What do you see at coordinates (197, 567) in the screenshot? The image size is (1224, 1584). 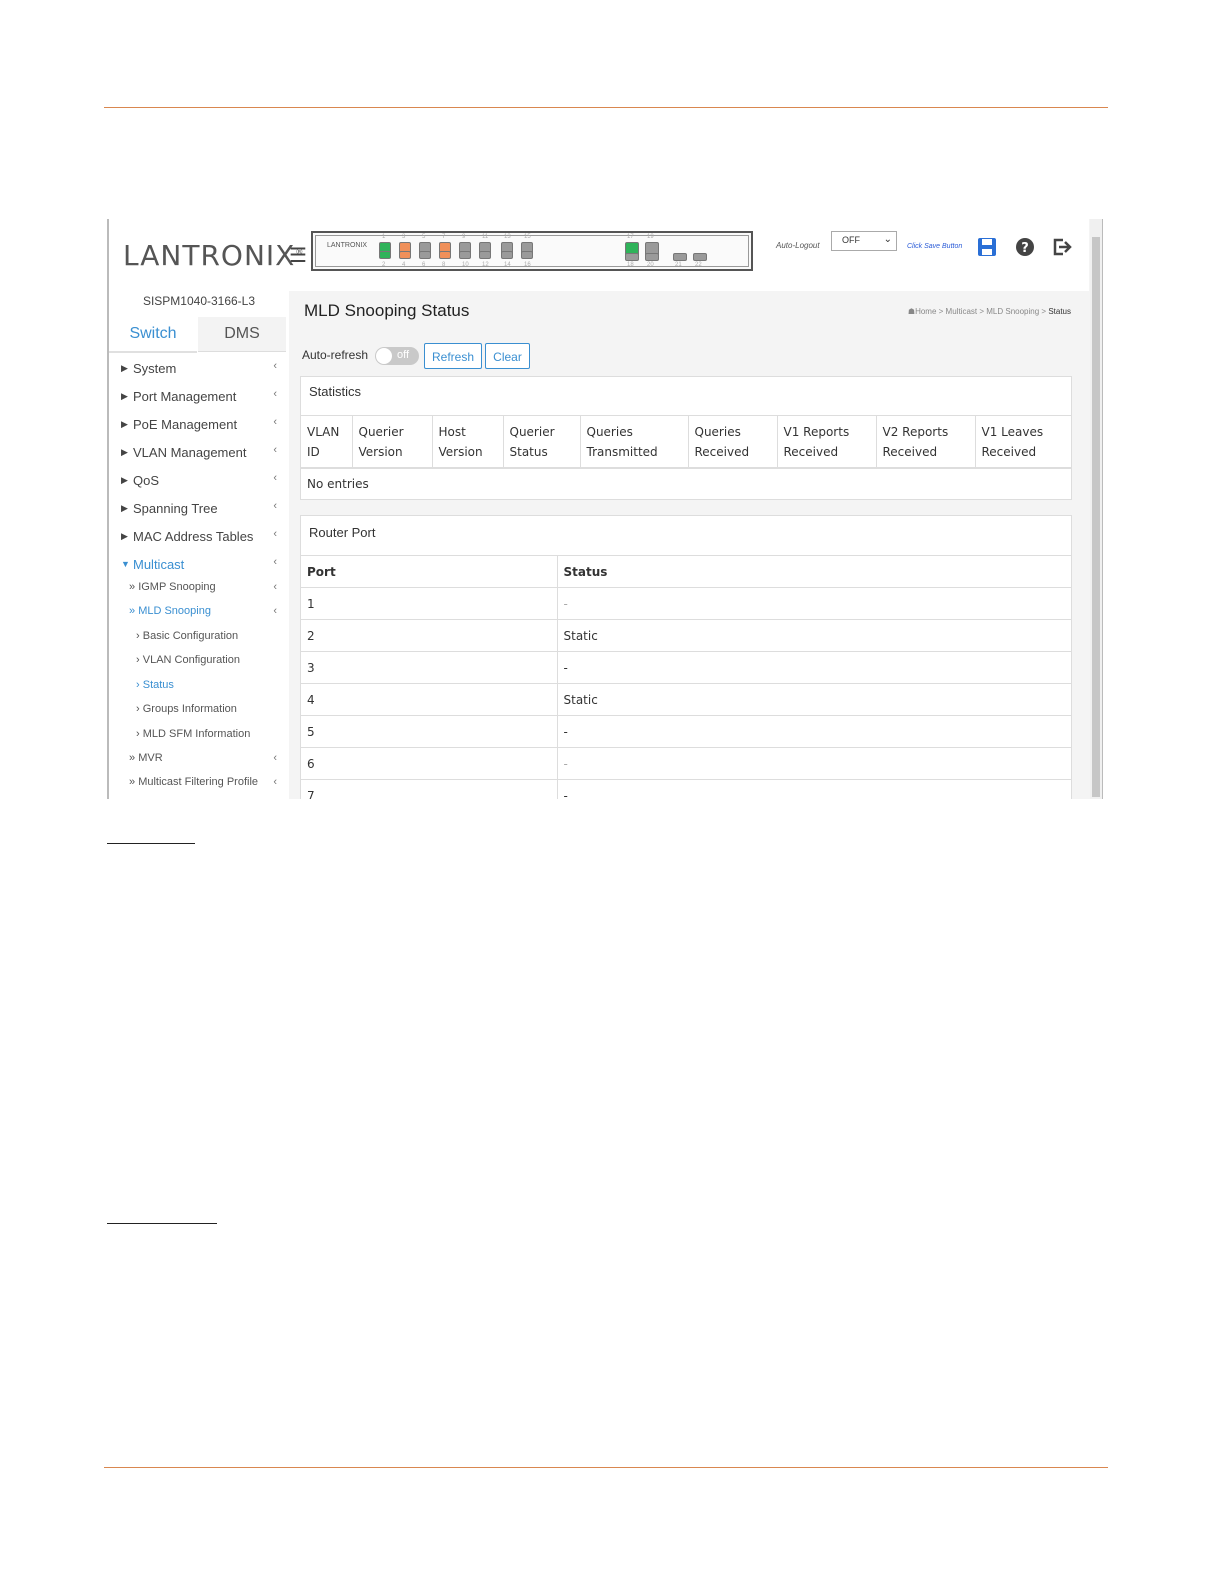 I see `sidebar-item-multicast: ▼ Multicast ‹` at bounding box center [197, 567].